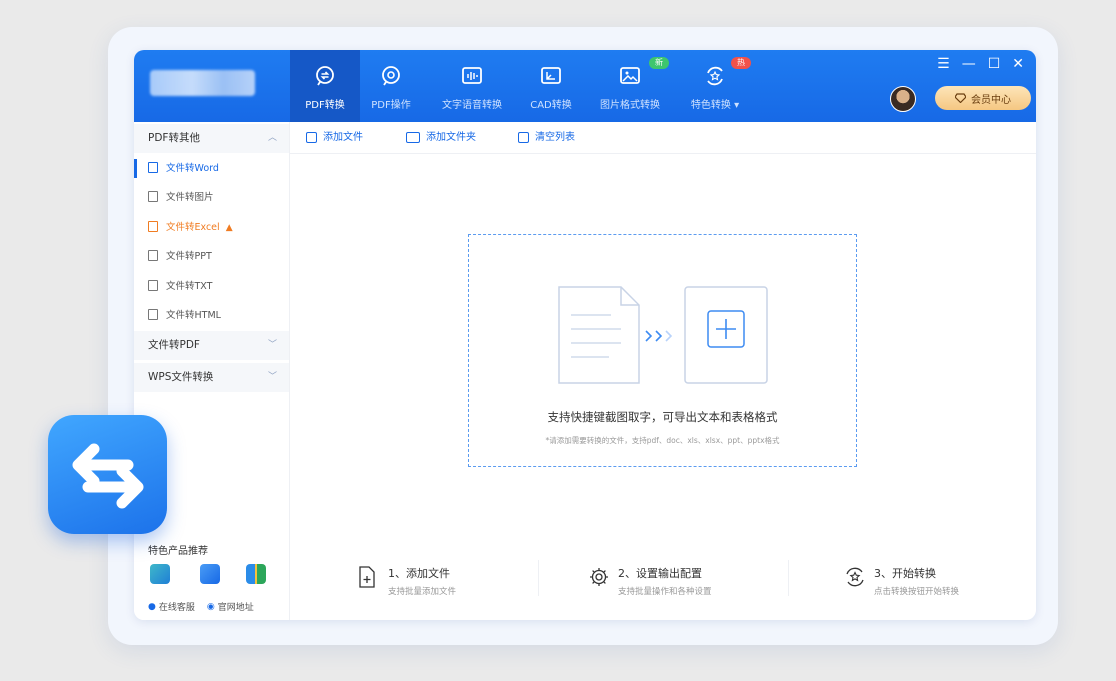  Describe the element at coordinates (980, 66) in the screenshot. I see `window-controls: ☰ — ☐ ✕` at that location.